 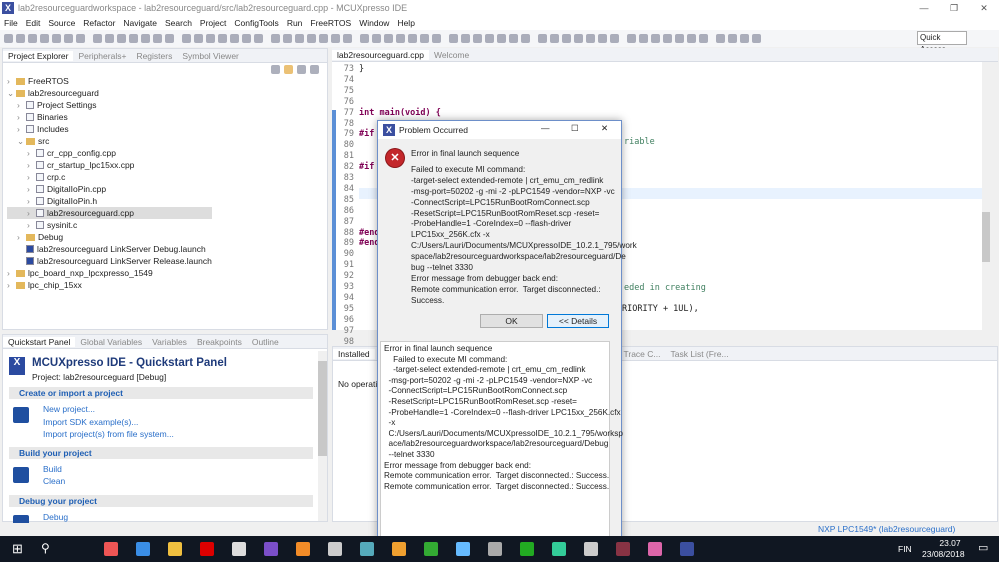 What do you see at coordinates (109, 117) in the screenshot?
I see `tree-item: › Binaries` at bounding box center [109, 117].